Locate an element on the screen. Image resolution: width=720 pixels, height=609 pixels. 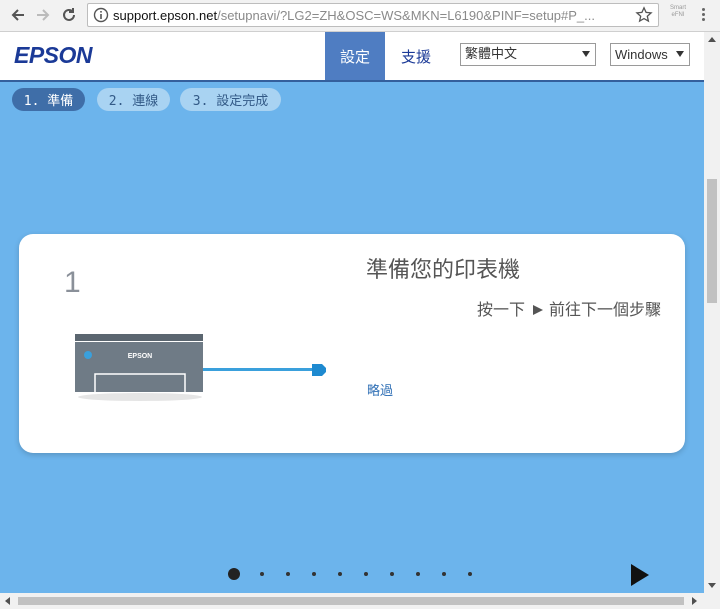
printer-illustration: EPSON is located at coordinates (200, 367).